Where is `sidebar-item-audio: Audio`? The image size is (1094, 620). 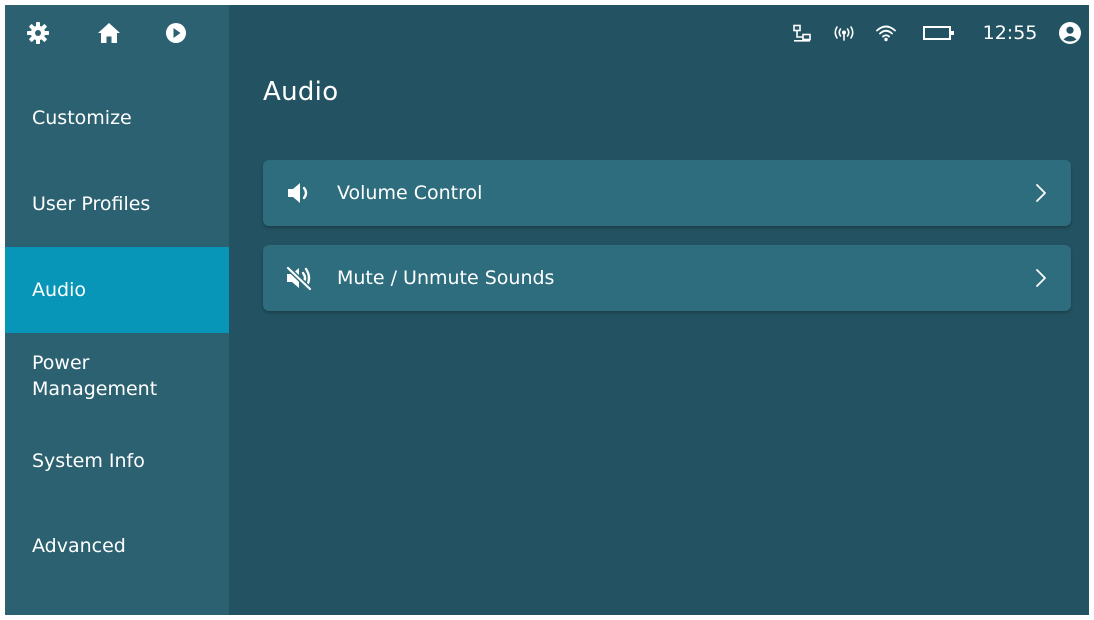
sidebar-item-audio: Audio is located at coordinates (117, 290).